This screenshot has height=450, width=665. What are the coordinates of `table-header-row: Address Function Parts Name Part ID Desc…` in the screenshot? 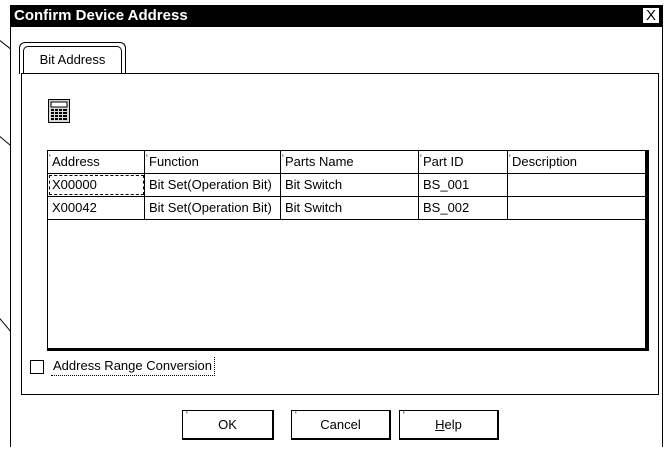 It's located at (347, 162).